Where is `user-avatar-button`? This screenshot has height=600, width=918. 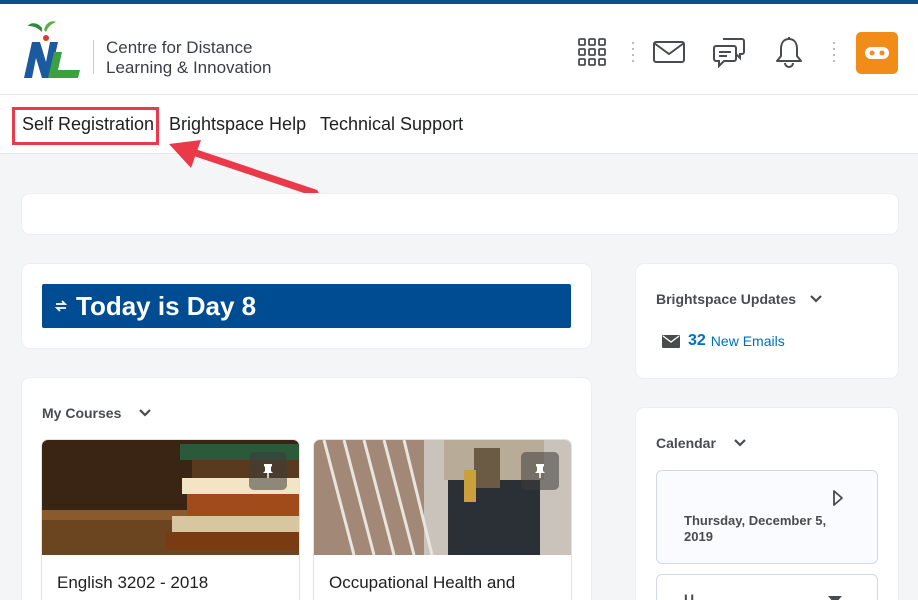 user-avatar-button is located at coordinates (877, 53).